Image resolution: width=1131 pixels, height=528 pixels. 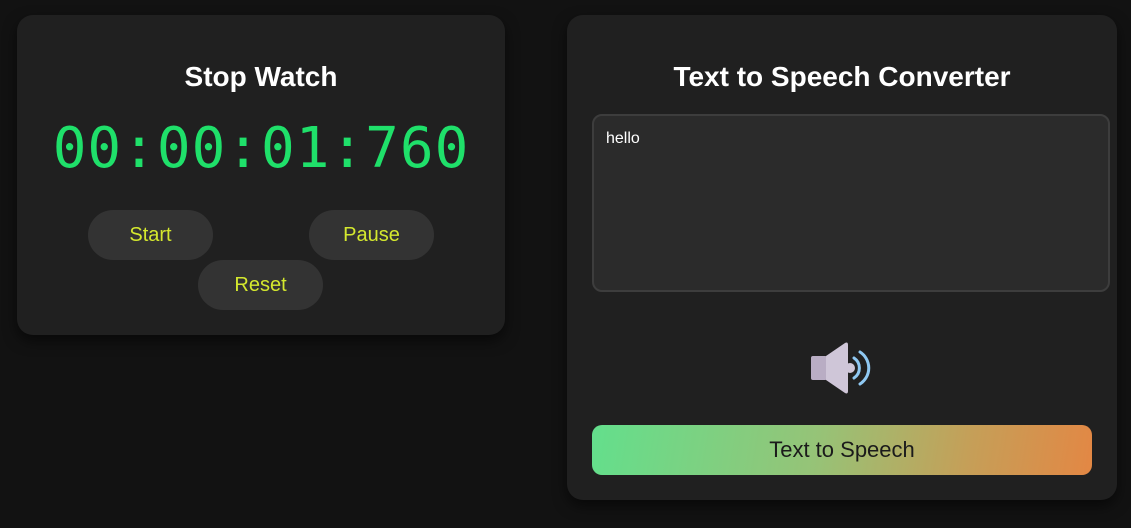 What do you see at coordinates (842, 76) in the screenshot?
I see `tts-title: Text to Speech Converter` at bounding box center [842, 76].